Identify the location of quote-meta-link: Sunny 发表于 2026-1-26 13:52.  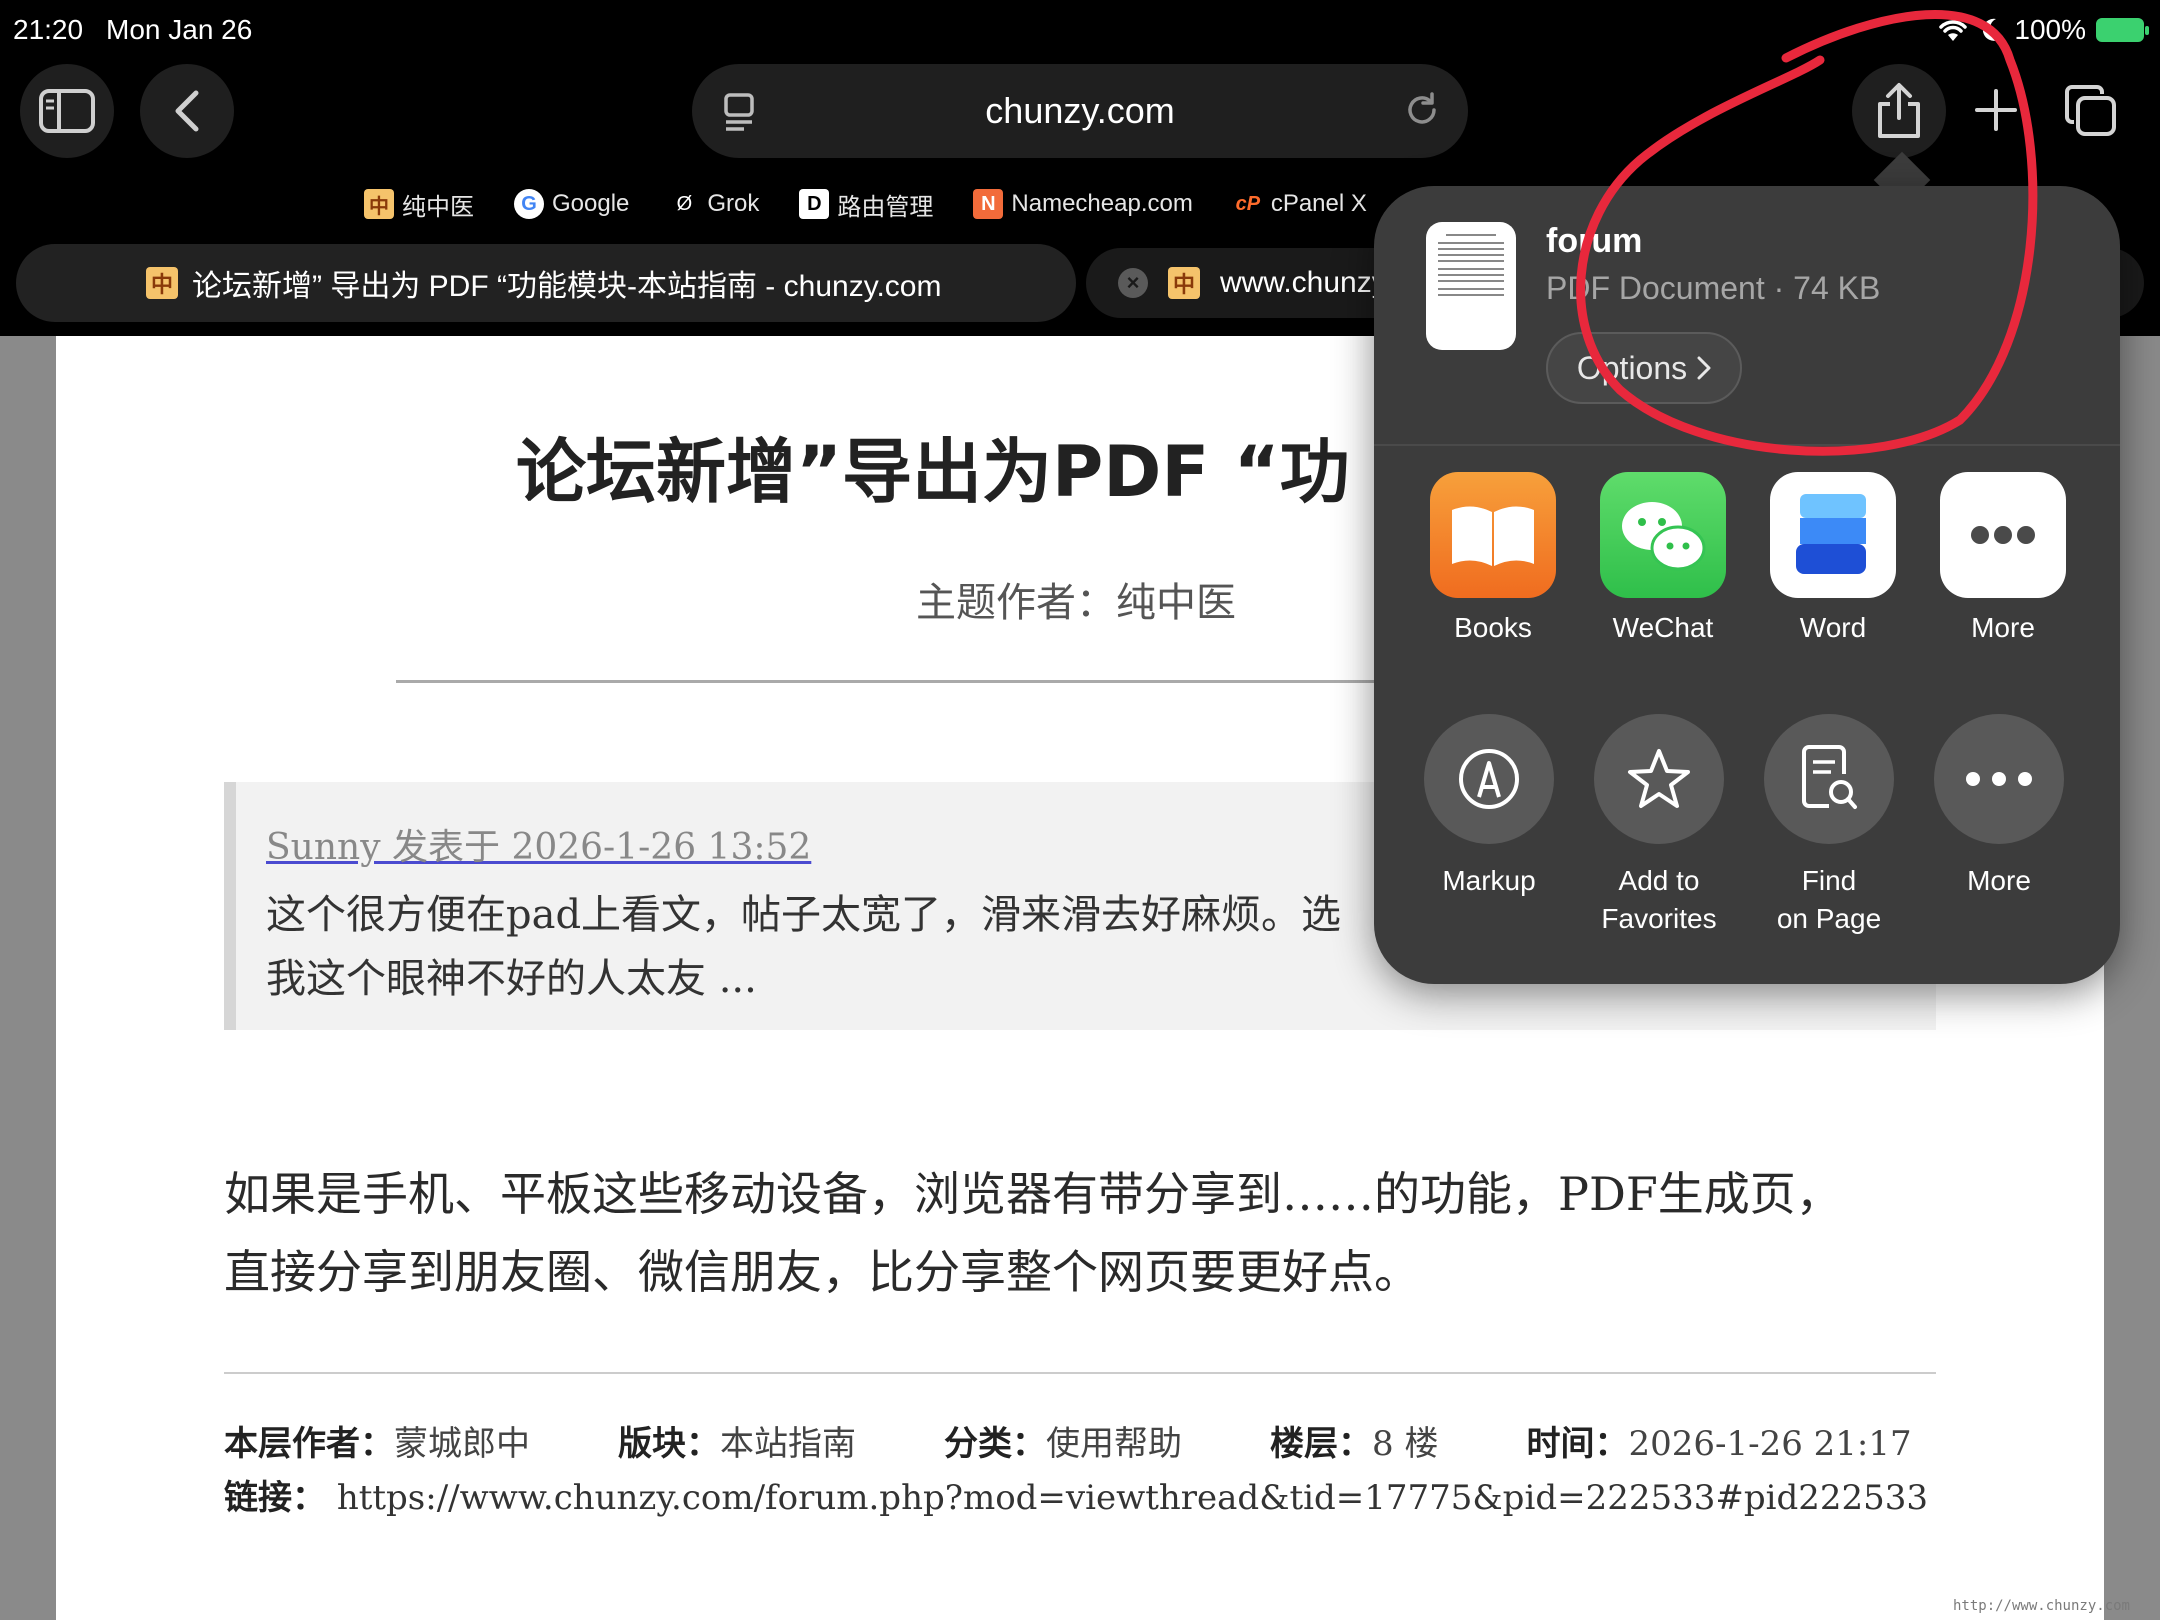
(538, 844).